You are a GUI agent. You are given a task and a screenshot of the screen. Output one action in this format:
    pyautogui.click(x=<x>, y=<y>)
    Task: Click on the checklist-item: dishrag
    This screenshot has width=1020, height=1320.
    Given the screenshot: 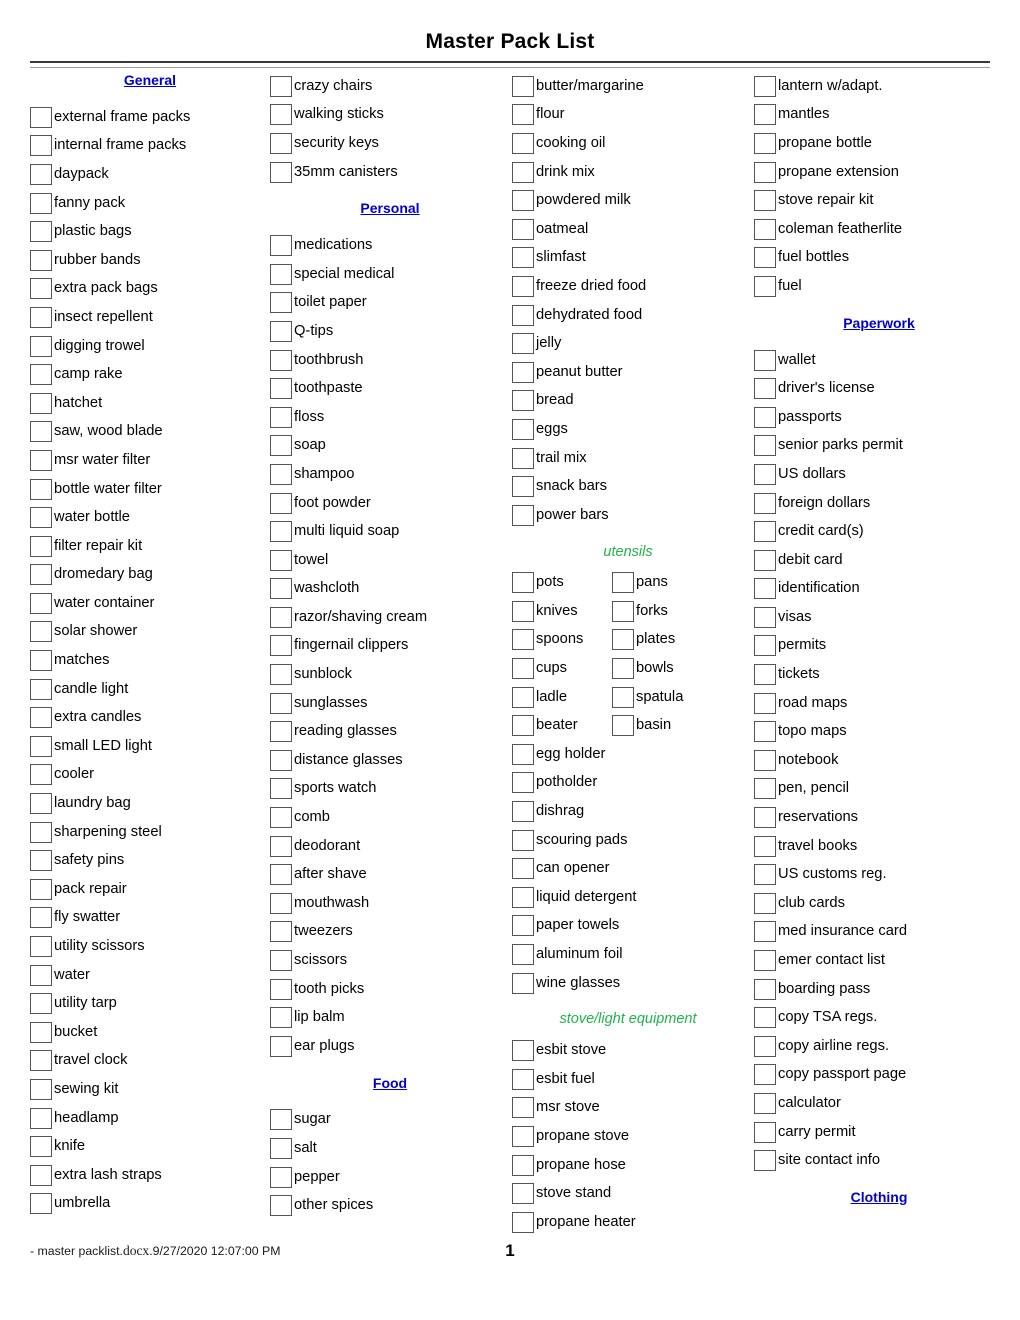 What is the action you would take?
    pyautogui.click(x=628, y=811)
    